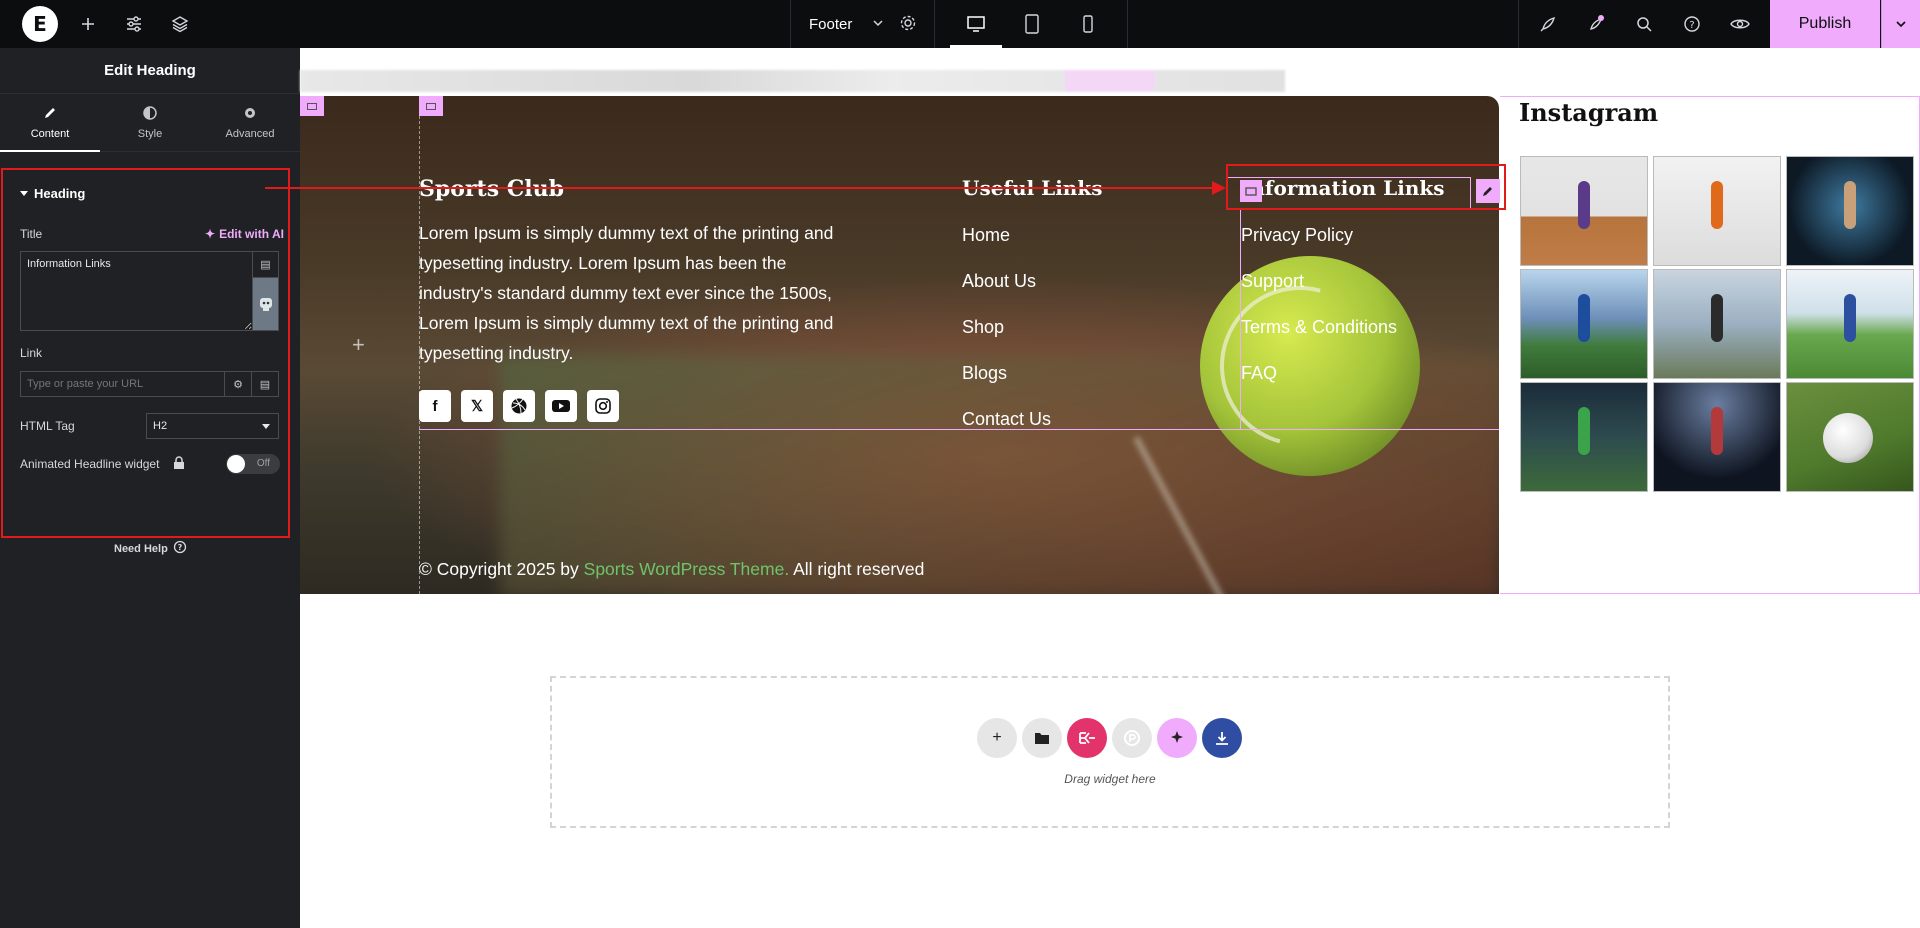 Image resolution: width=1920 pixels, height=928 pixels. Describe the element at coordinates (88, 24) in the screenshot. I see `add-icon` at that location.